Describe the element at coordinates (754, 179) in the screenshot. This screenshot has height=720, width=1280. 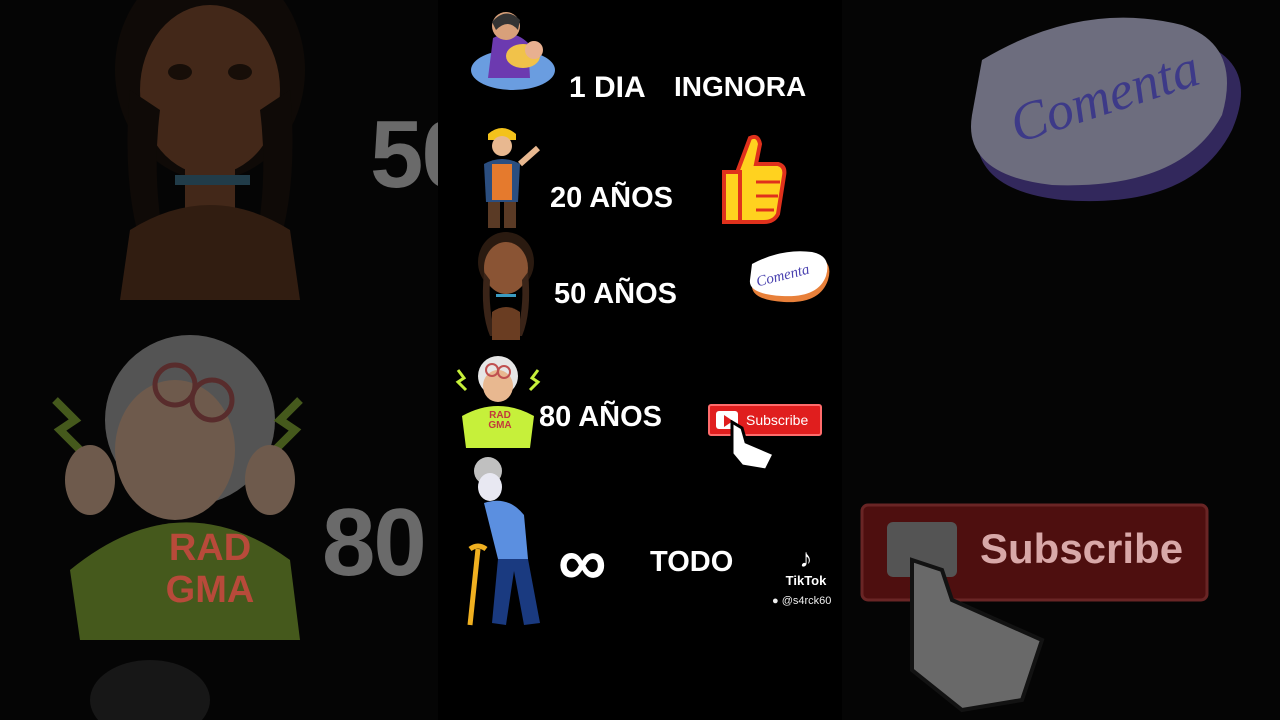
I see `thumbs-up-icon` at that location.